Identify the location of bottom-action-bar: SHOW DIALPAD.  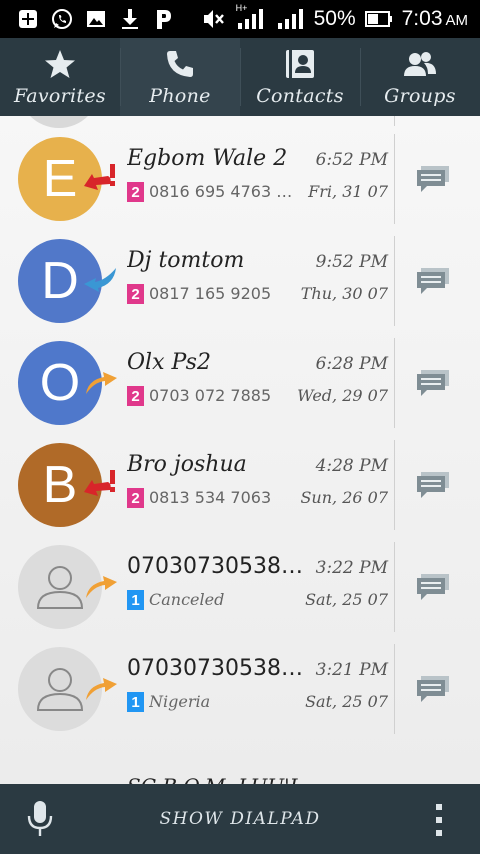
(240, 819).